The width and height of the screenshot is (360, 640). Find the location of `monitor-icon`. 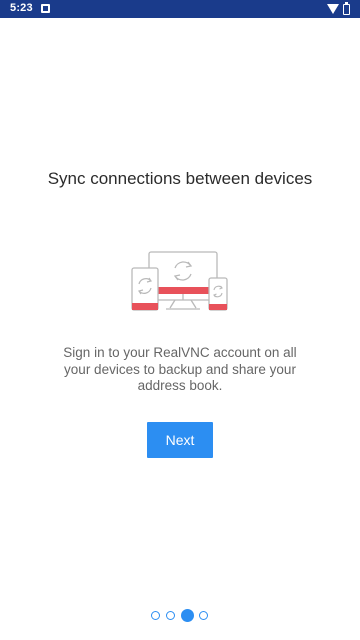

monitor-icon is located at coordinates (183, 280).